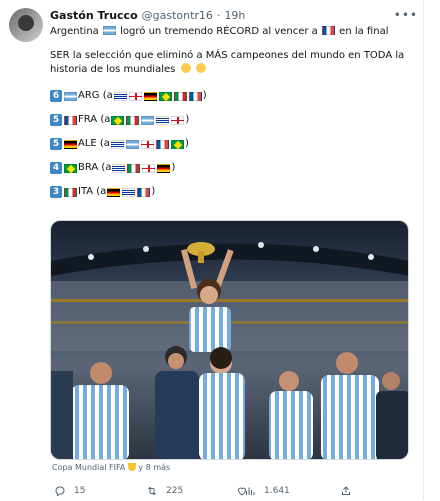  What do you see at coordinates (60, 491) in the screenshot?
I see `reply-icon` at bounding box center [60, 491].